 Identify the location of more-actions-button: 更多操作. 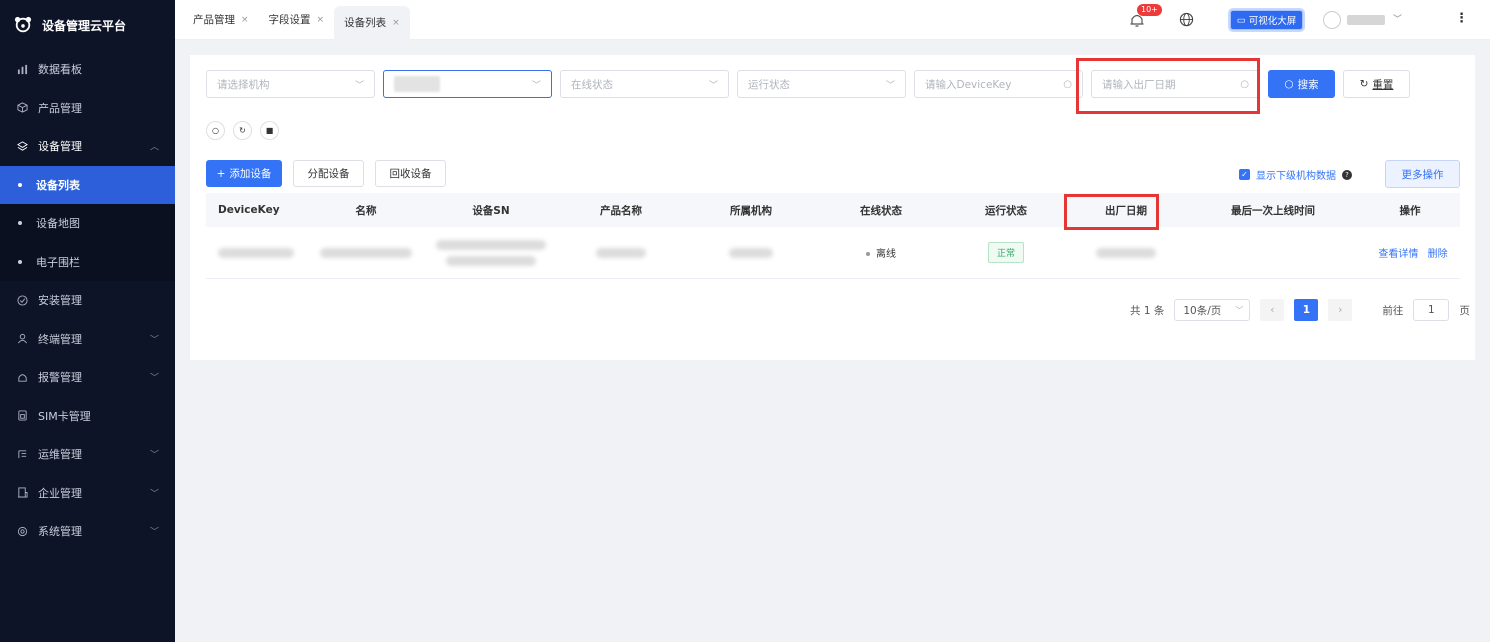
(1422, 174).